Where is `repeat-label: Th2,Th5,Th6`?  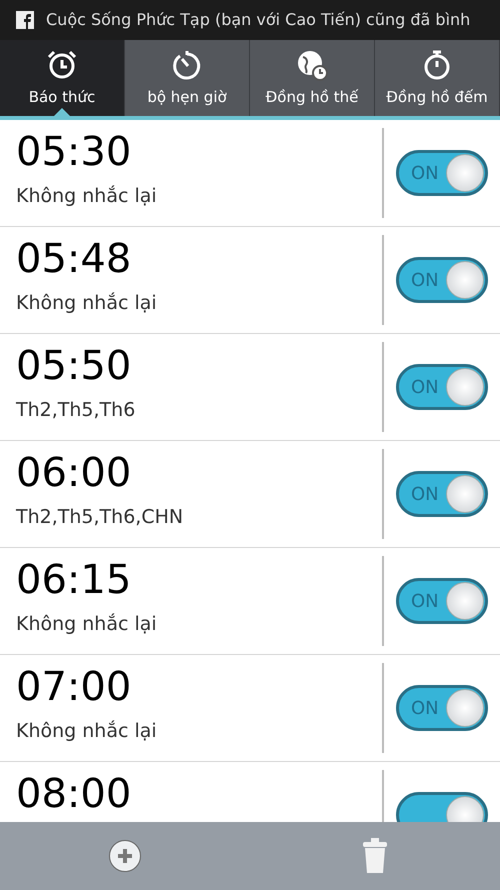 repeat-label: Th2,Th5,Th6 is located at coordinates (76, 410).